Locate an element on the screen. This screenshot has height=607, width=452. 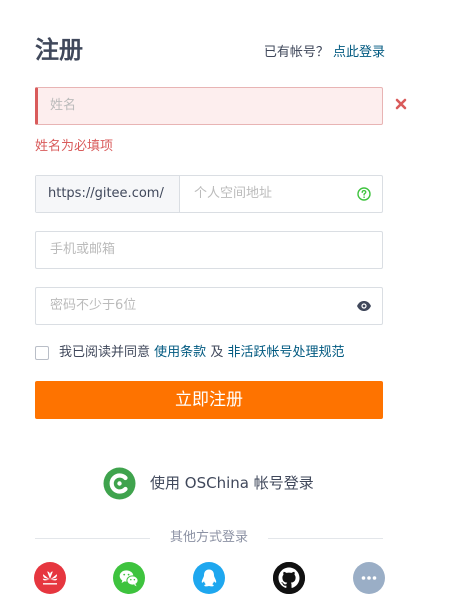
wechat-login-button is located at coordinates (129, 578).